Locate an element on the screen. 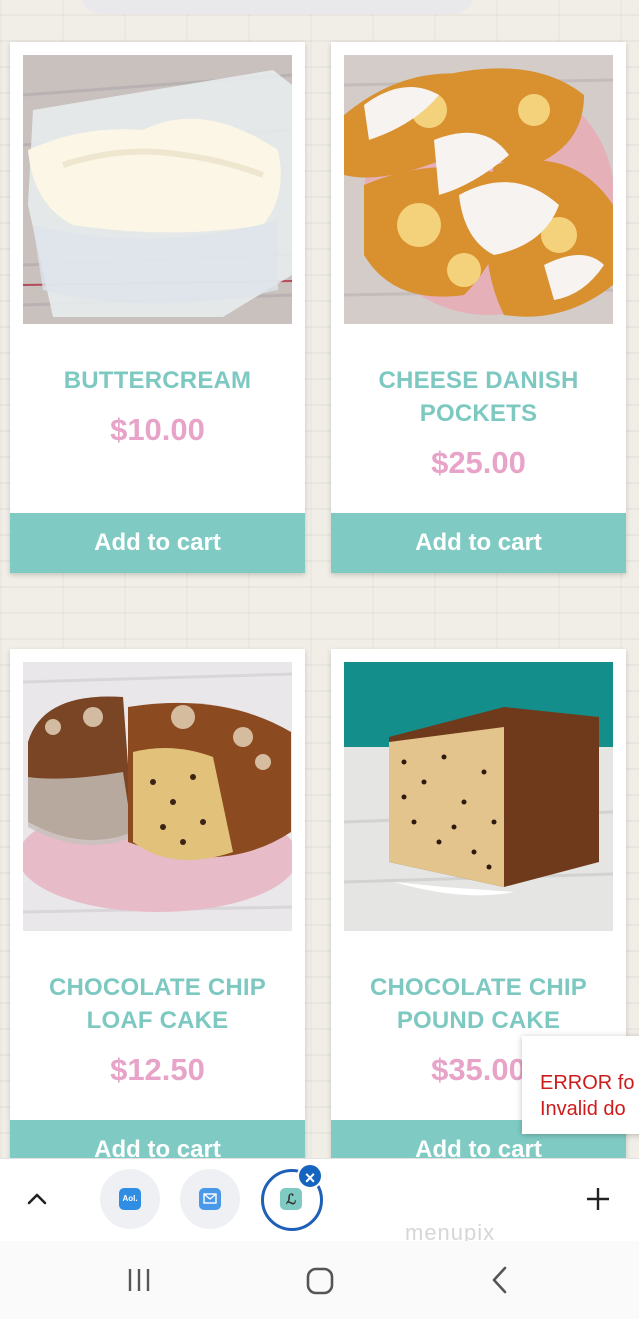 Image resolution: width=639 pixels, height=1319 pixels. tab-aol-mail is located at coordinates (210, 1199).